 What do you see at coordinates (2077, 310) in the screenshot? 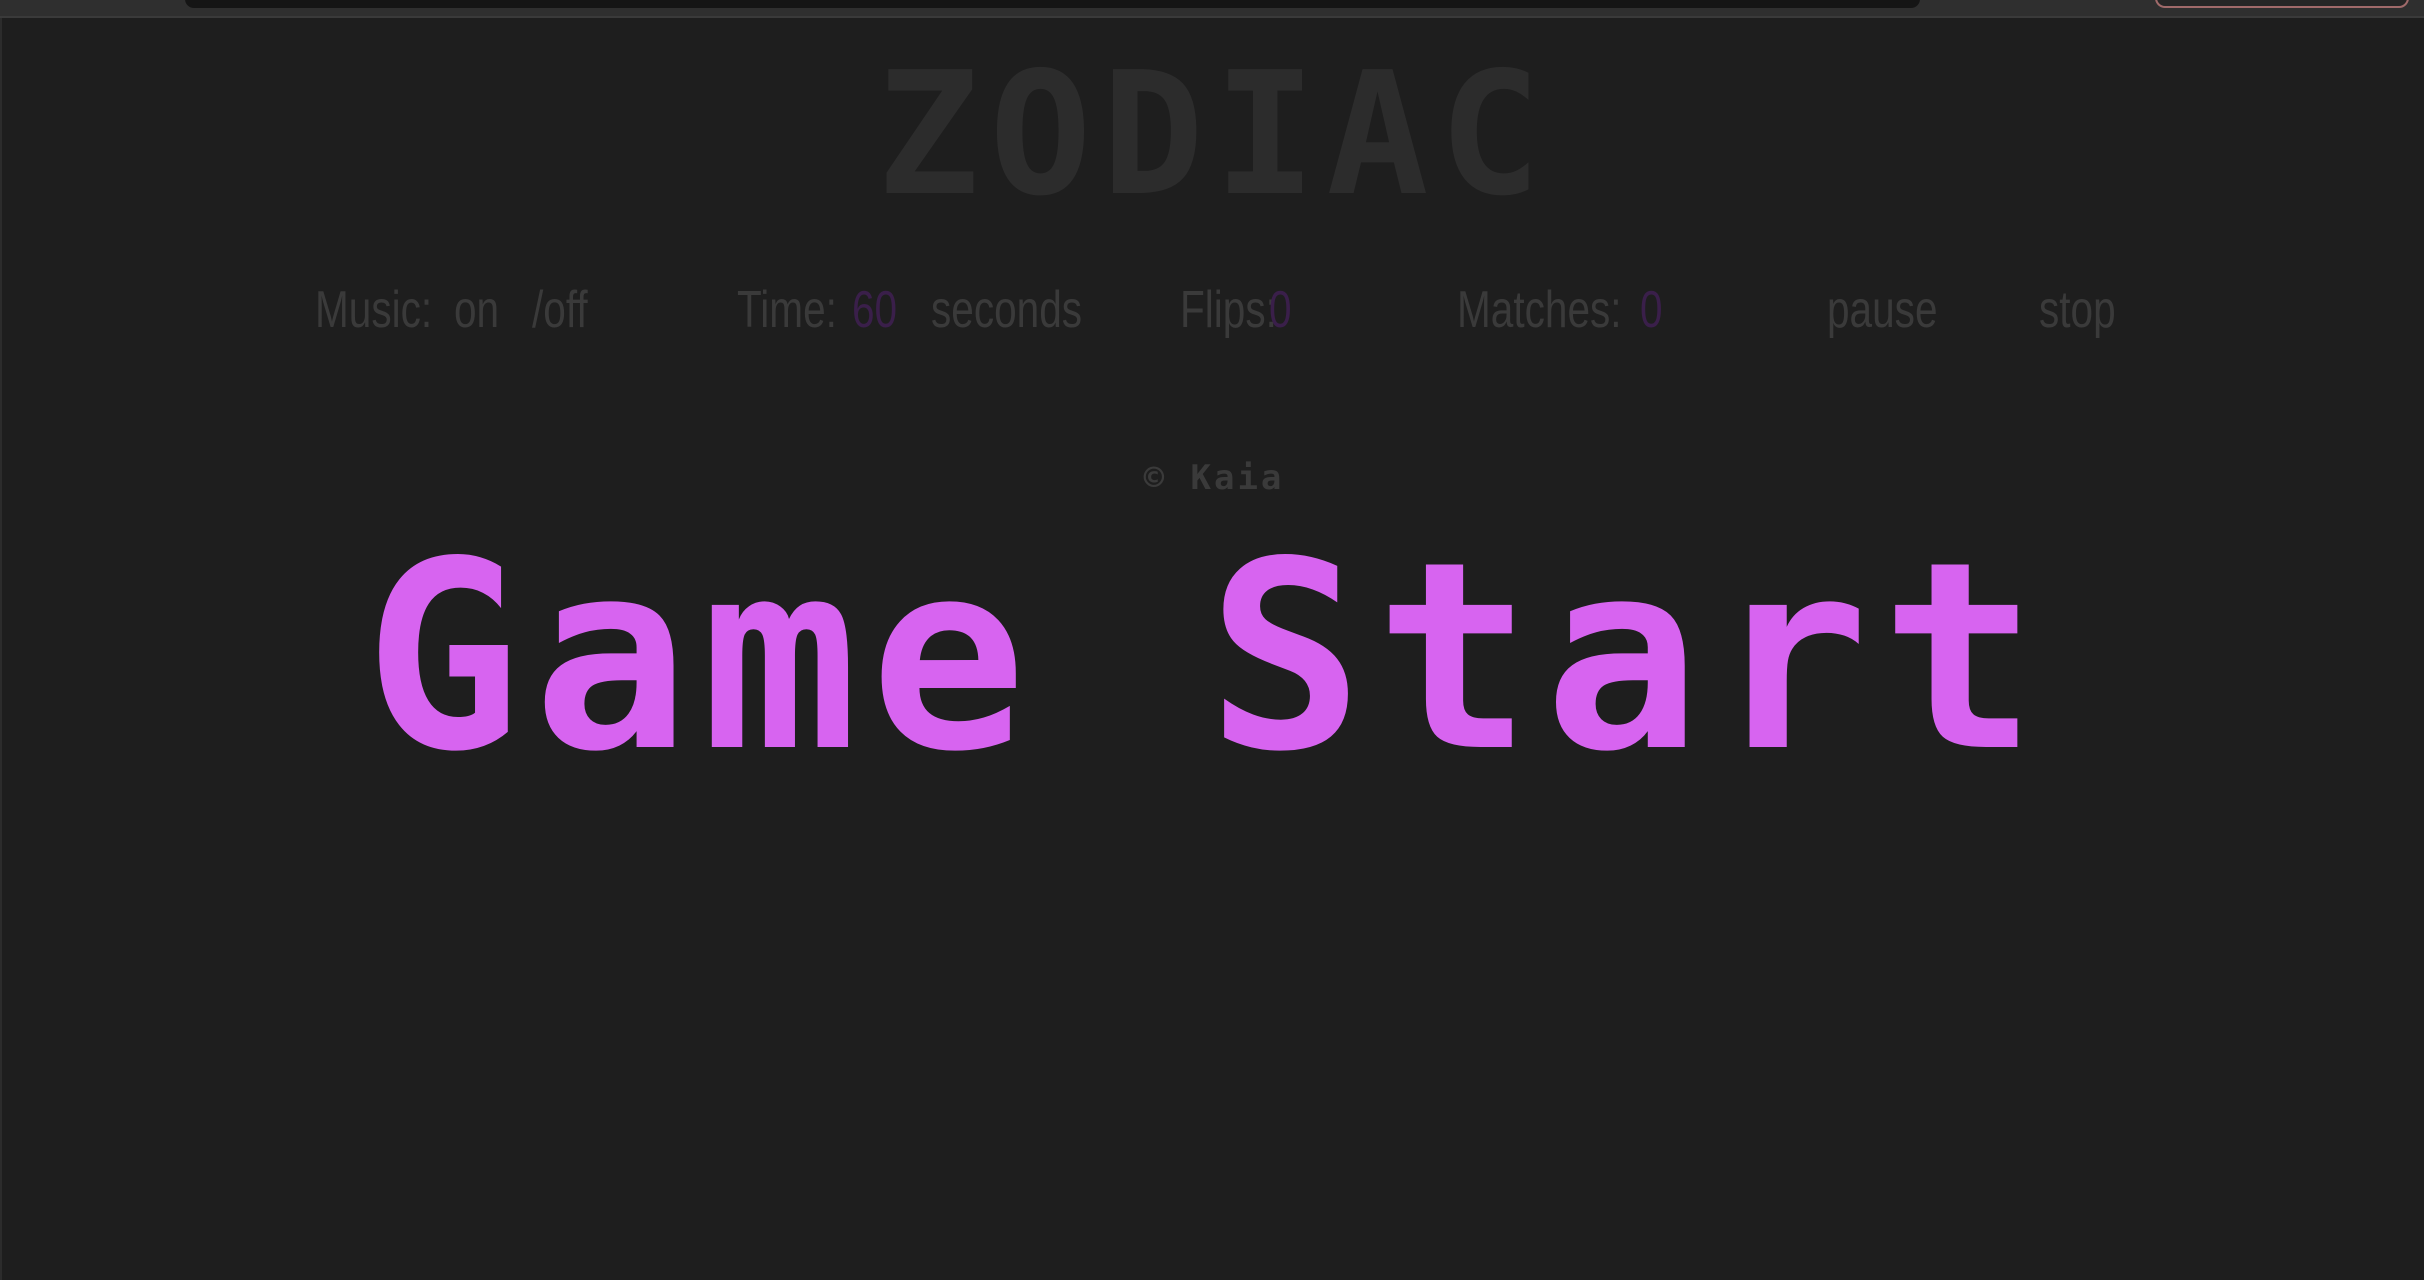
I see `stop-button: stop` at bounding box center [2077, 310].